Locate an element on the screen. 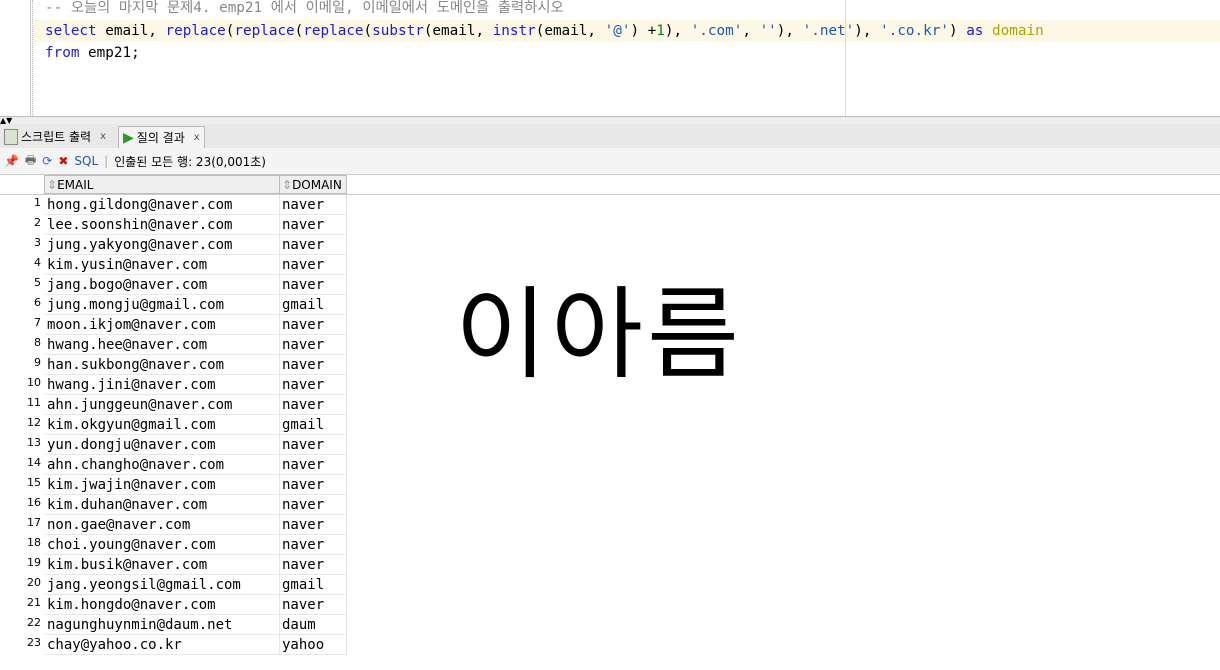  table-row: 17 non.gae@naver.com naver is located at coordinates (610, 525).